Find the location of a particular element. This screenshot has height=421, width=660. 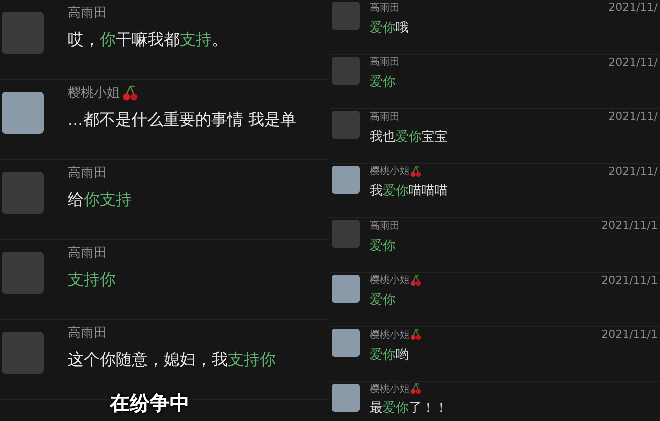

message-text: 哎，你干嘛我都支持。 is located at coordinates (148, 39).